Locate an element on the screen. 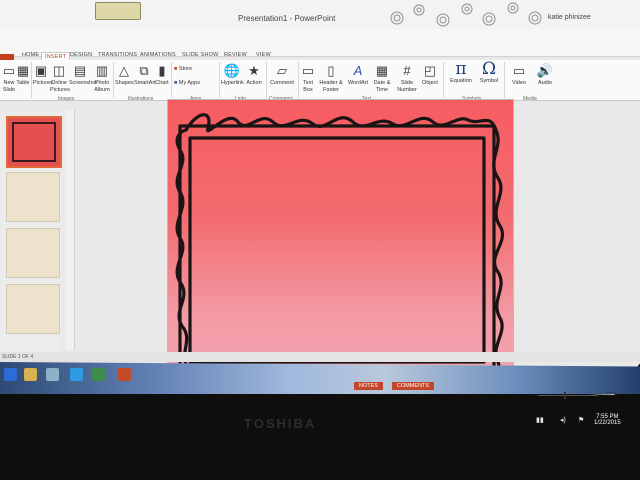  photo-album-icon: ▥ is located at coordinates (102, 70).